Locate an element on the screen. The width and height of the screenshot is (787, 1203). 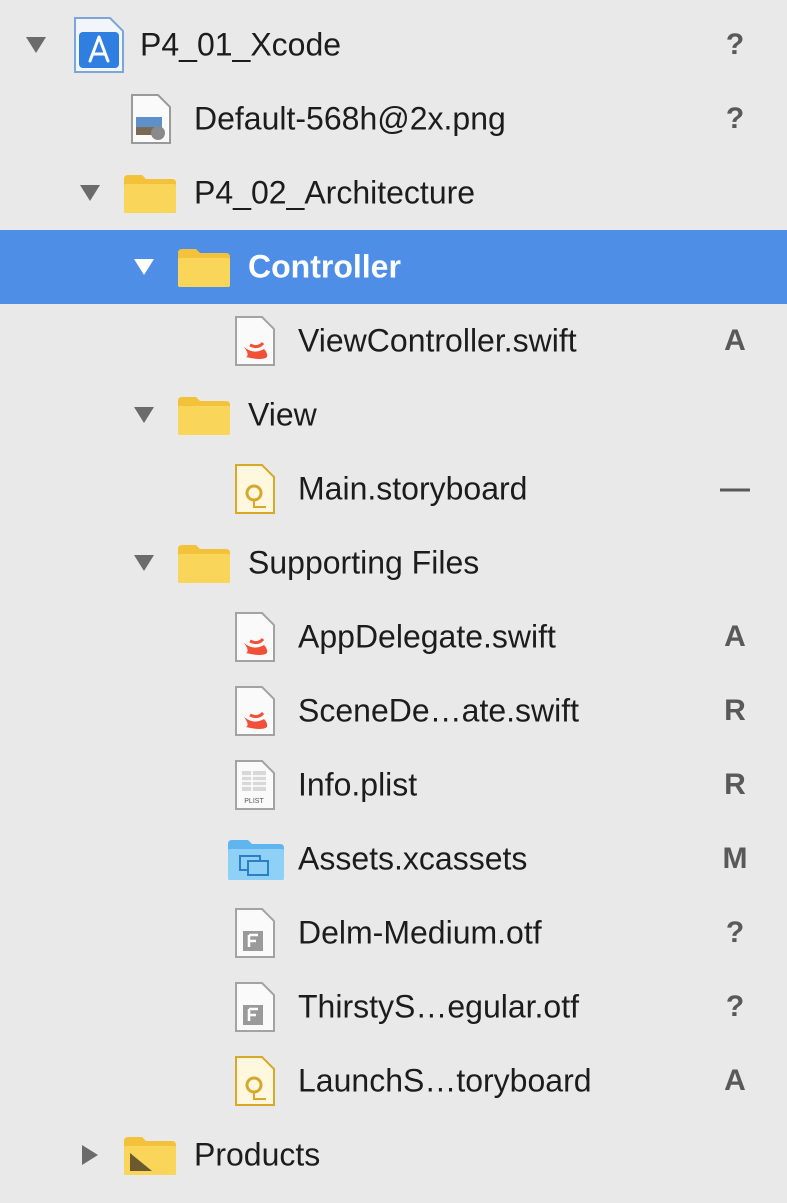
tree-row-folder: P4_02_Architecture is located at coordinates (393, 193).